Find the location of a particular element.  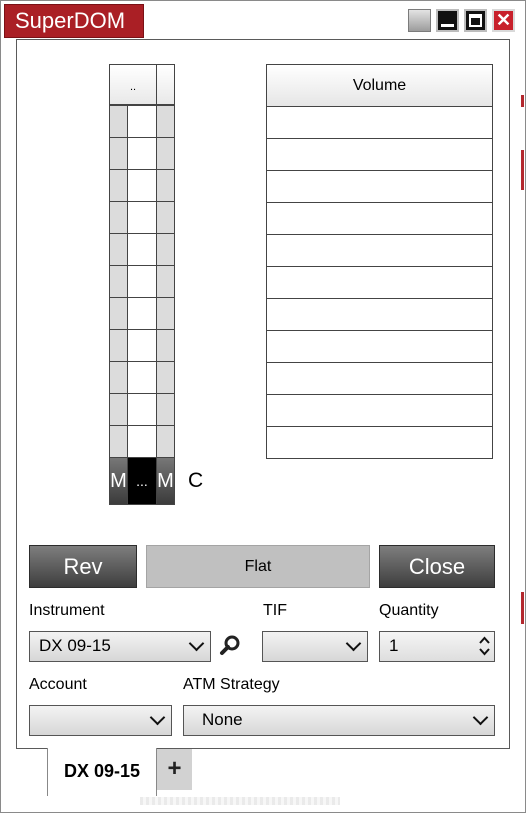

background-strip is located at coordinates (240, 801).